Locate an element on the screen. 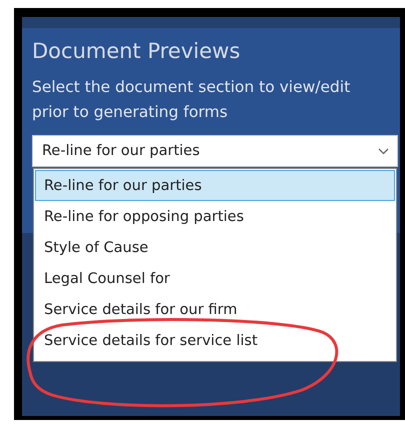 This screenshot has height=424, width=405. dropdown-field: Re-line for our parties is located at coordinates (215, 151).